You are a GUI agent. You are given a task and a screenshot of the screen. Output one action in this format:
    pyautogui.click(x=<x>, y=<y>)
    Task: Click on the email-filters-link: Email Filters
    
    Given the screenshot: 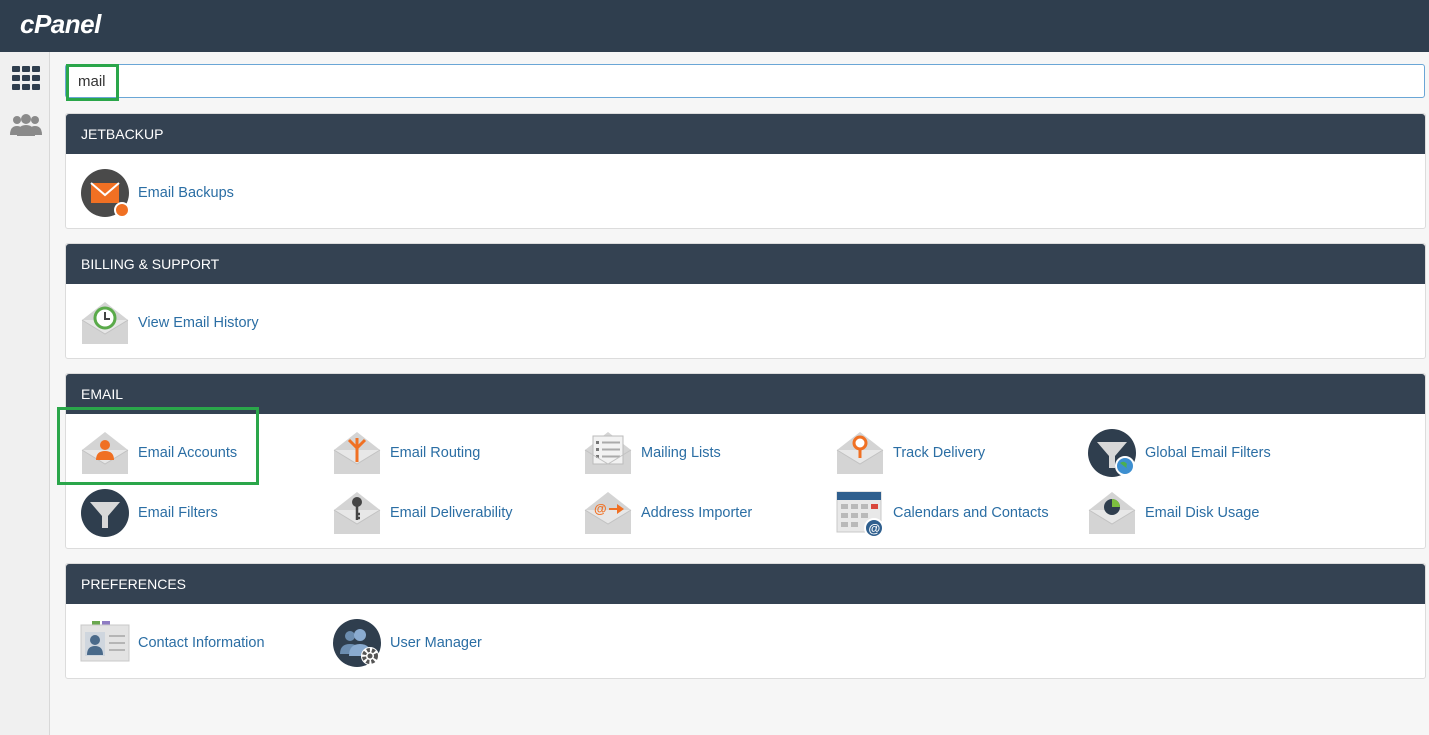 What is the action you would take?
    pyautogui.click(x=149, y=513)
    